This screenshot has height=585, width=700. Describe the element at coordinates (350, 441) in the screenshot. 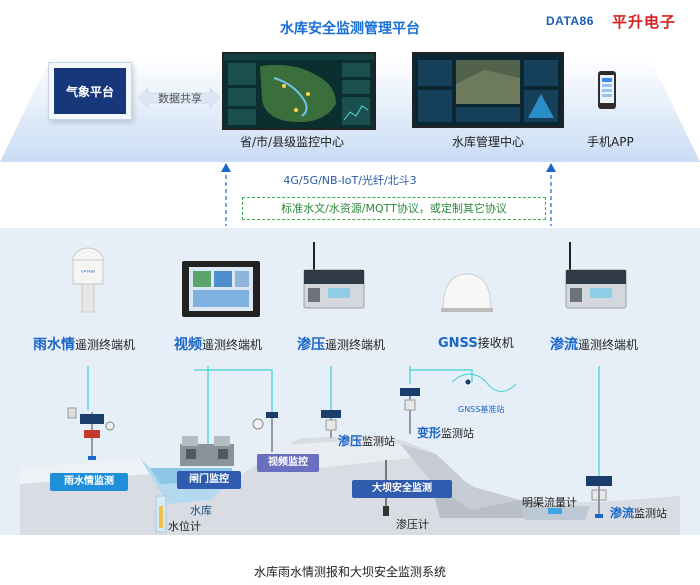

I see `seepage-station-highlight: 渗压` at that location.